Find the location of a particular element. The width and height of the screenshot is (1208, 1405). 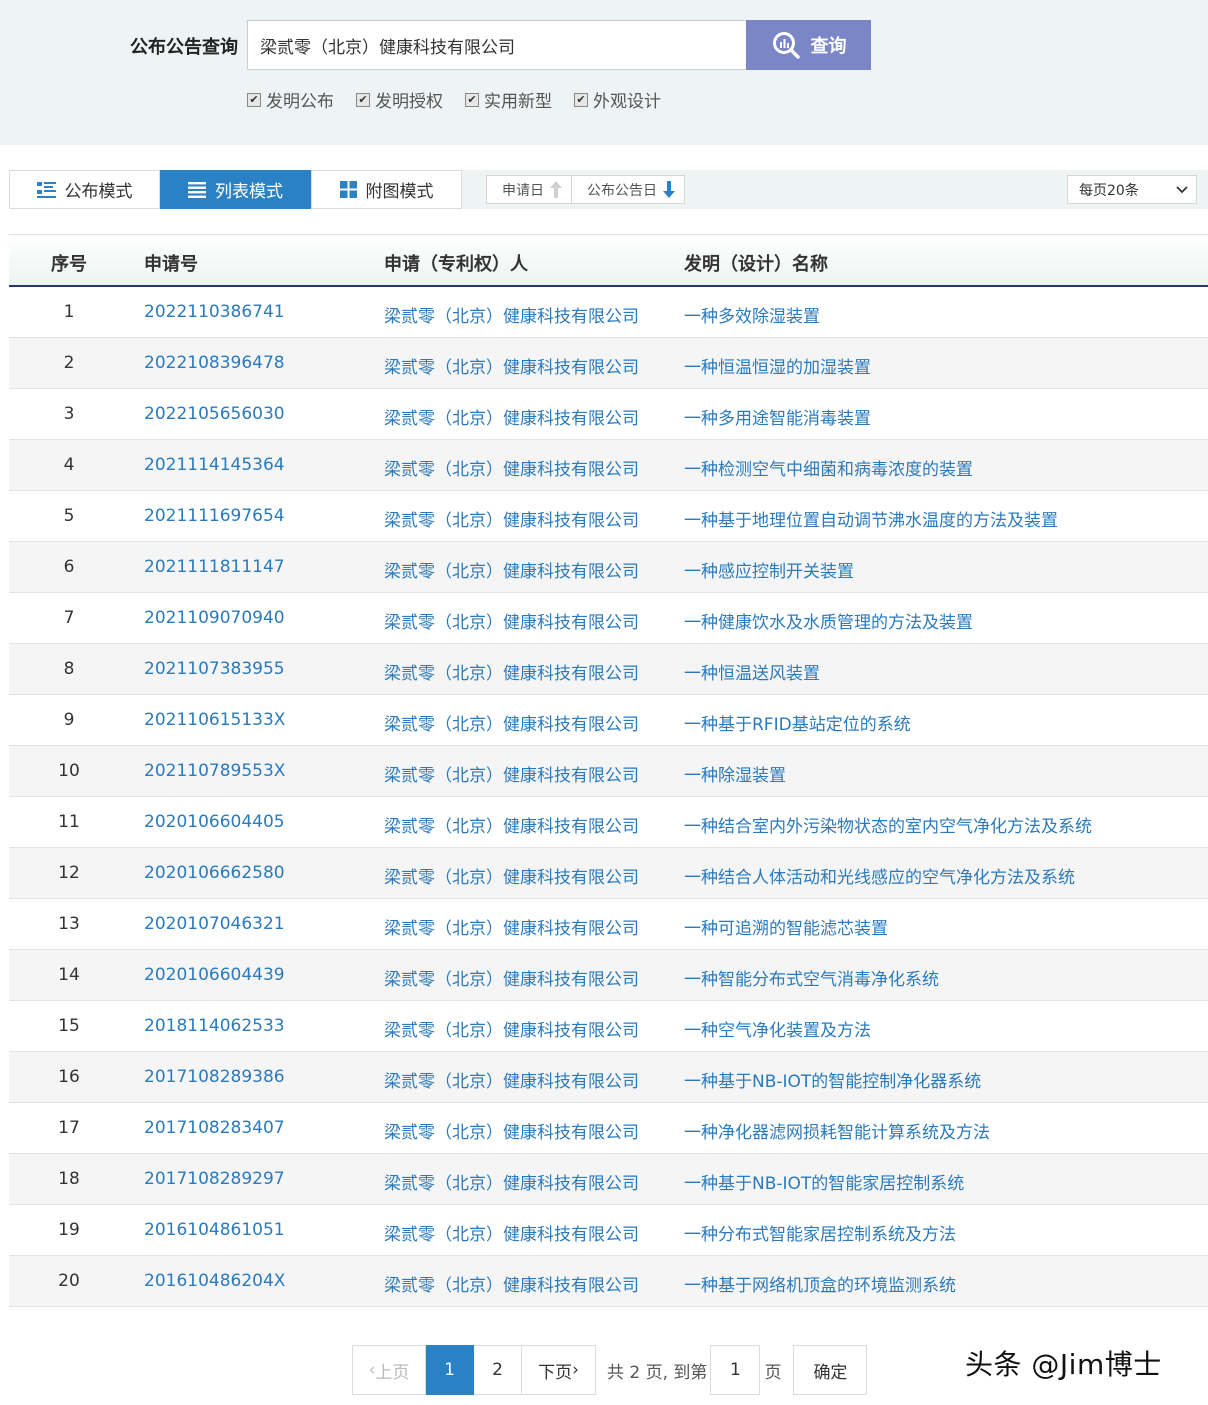

search-button: 查询 is located at coordinates (808, 45).